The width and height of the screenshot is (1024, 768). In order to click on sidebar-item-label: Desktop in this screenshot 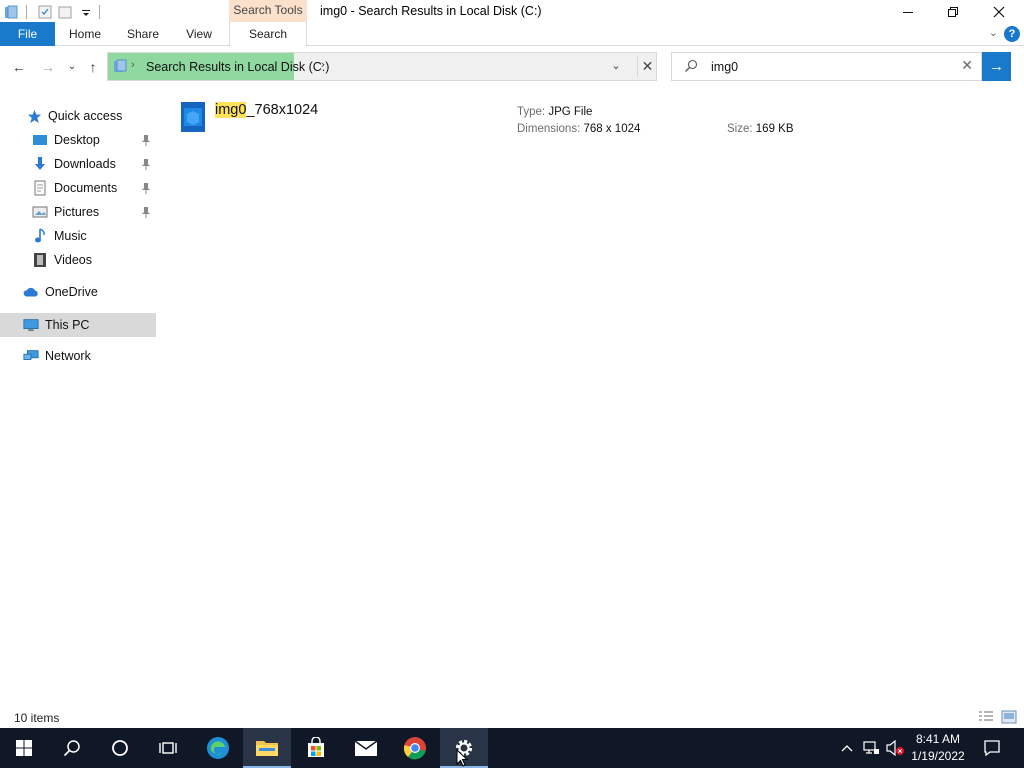, I will do `click(77, 140)`.